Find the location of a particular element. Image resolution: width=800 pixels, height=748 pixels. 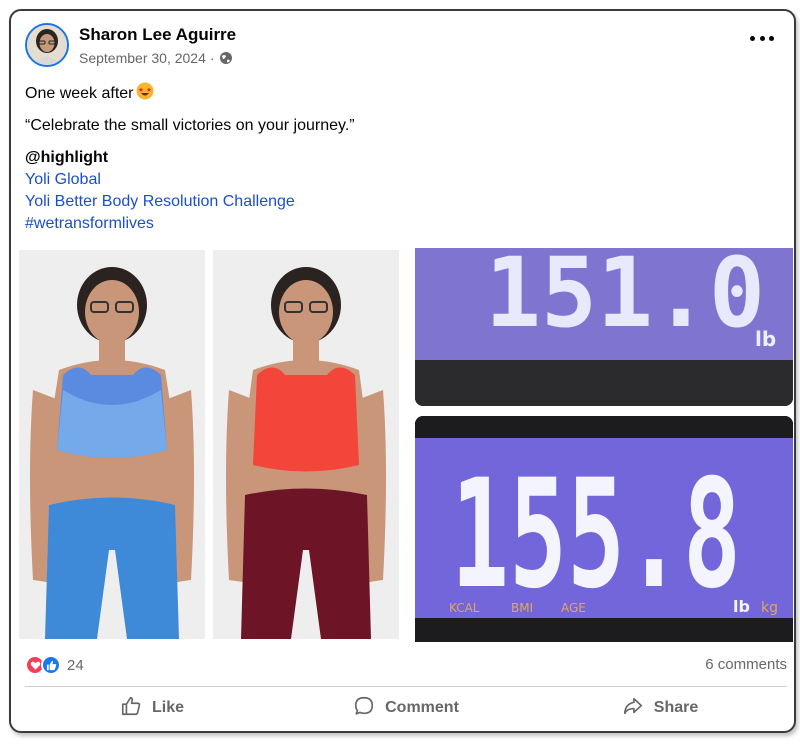

share-label: Share is located at coordinates (676, 707).